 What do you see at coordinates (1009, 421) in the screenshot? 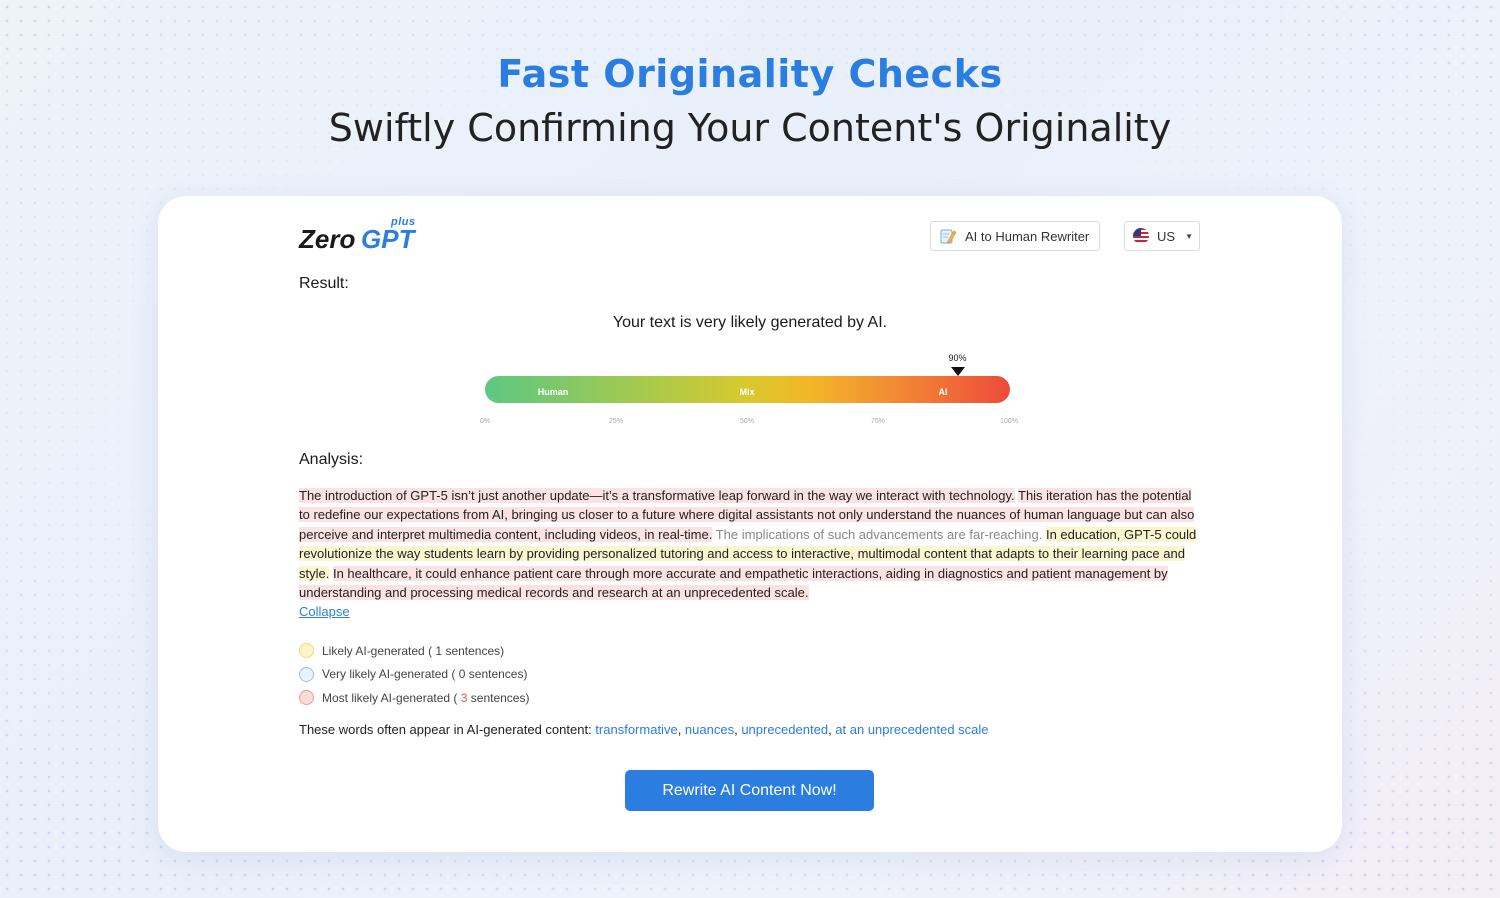
I see `tick-label: 100%` at bounding box center [1009, 421].